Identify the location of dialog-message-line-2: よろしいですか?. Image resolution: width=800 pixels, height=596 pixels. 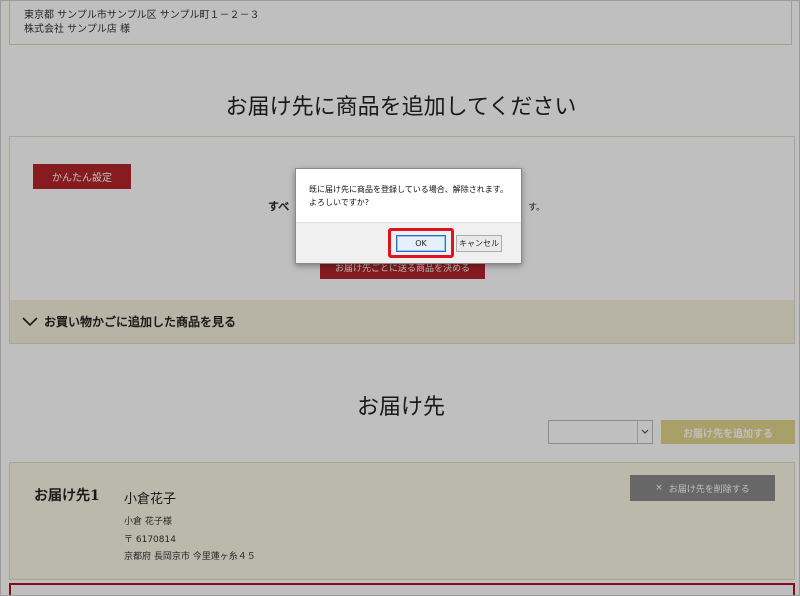
(339, 202).